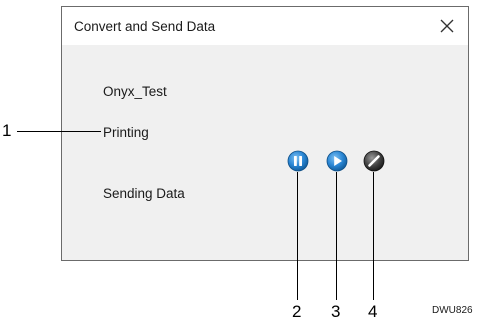 The width and height of the screenshot is (478, 325). Describe the element at coordinates (7, 130) in the screenshot. I see `callout-number-1: 1` at that location.